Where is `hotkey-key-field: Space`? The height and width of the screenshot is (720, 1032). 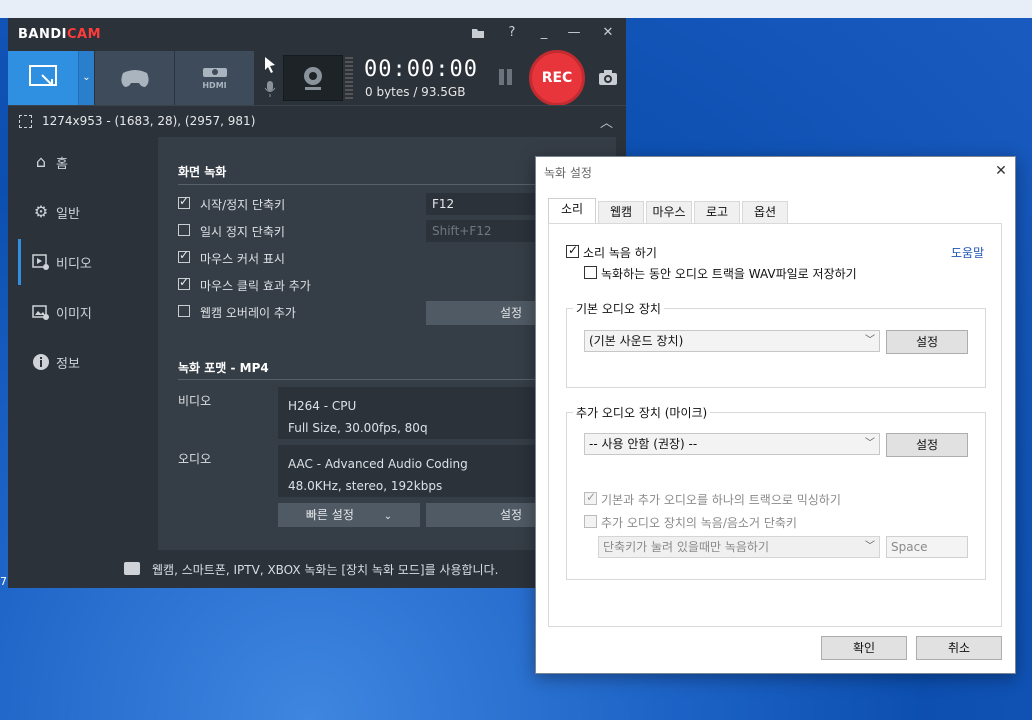 hotkey-key-field: Space is located at coordinates (927, 547).